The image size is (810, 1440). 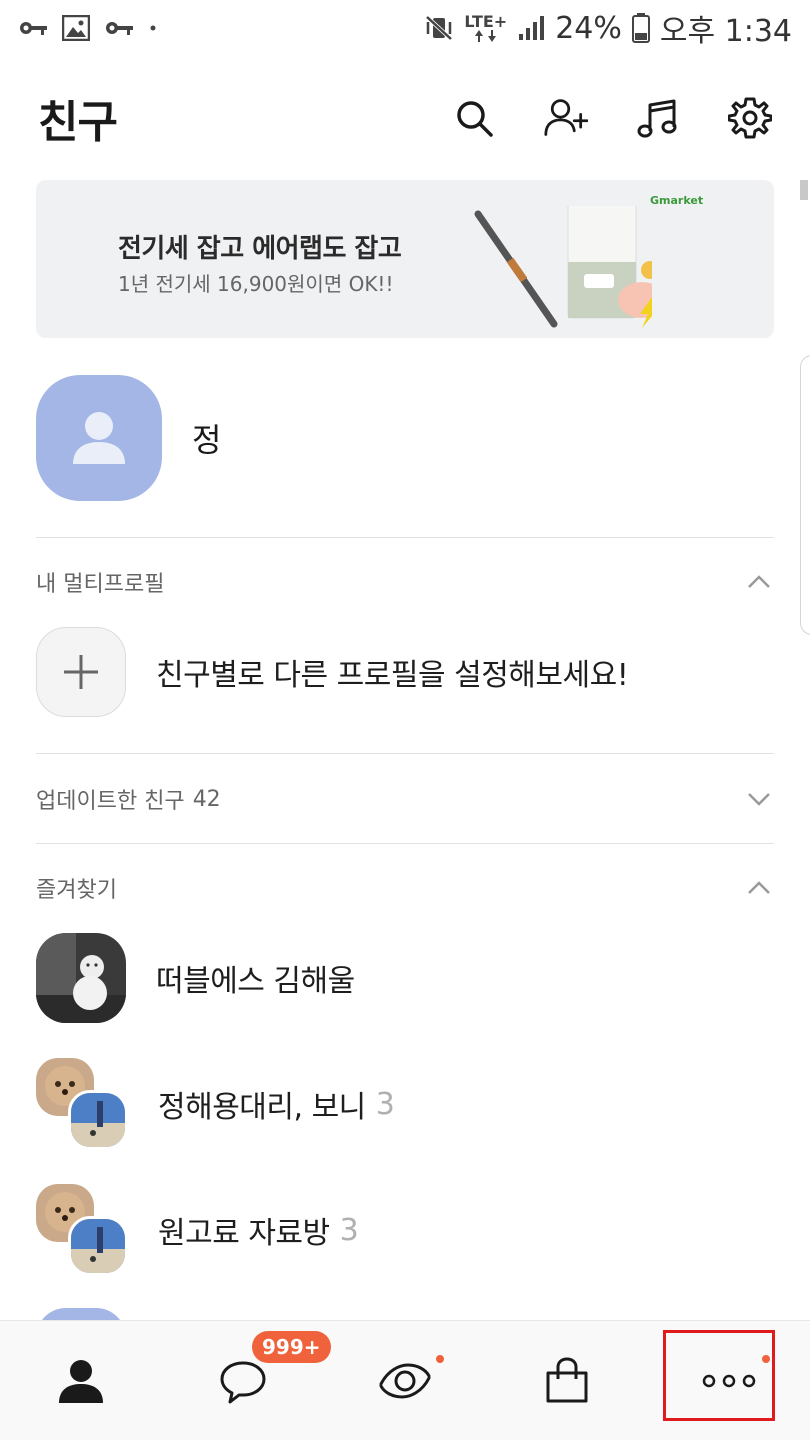 I want to click on chevron-down-icon, so click(x=759, y=799).